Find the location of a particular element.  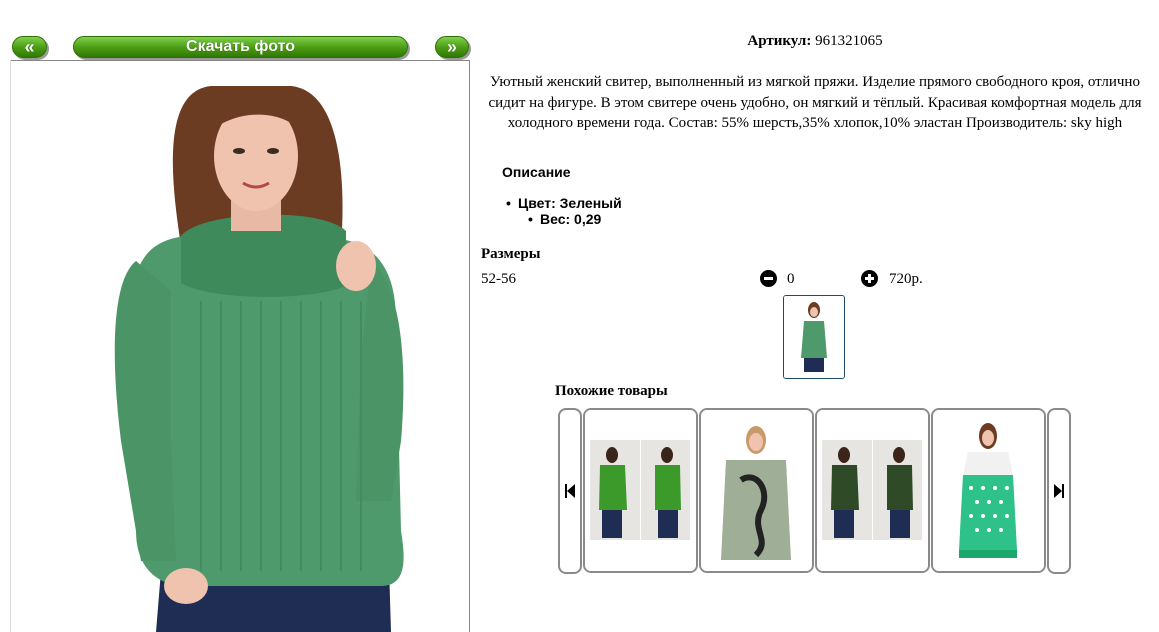

thumbnail-image is located at coordinates (814, 337).